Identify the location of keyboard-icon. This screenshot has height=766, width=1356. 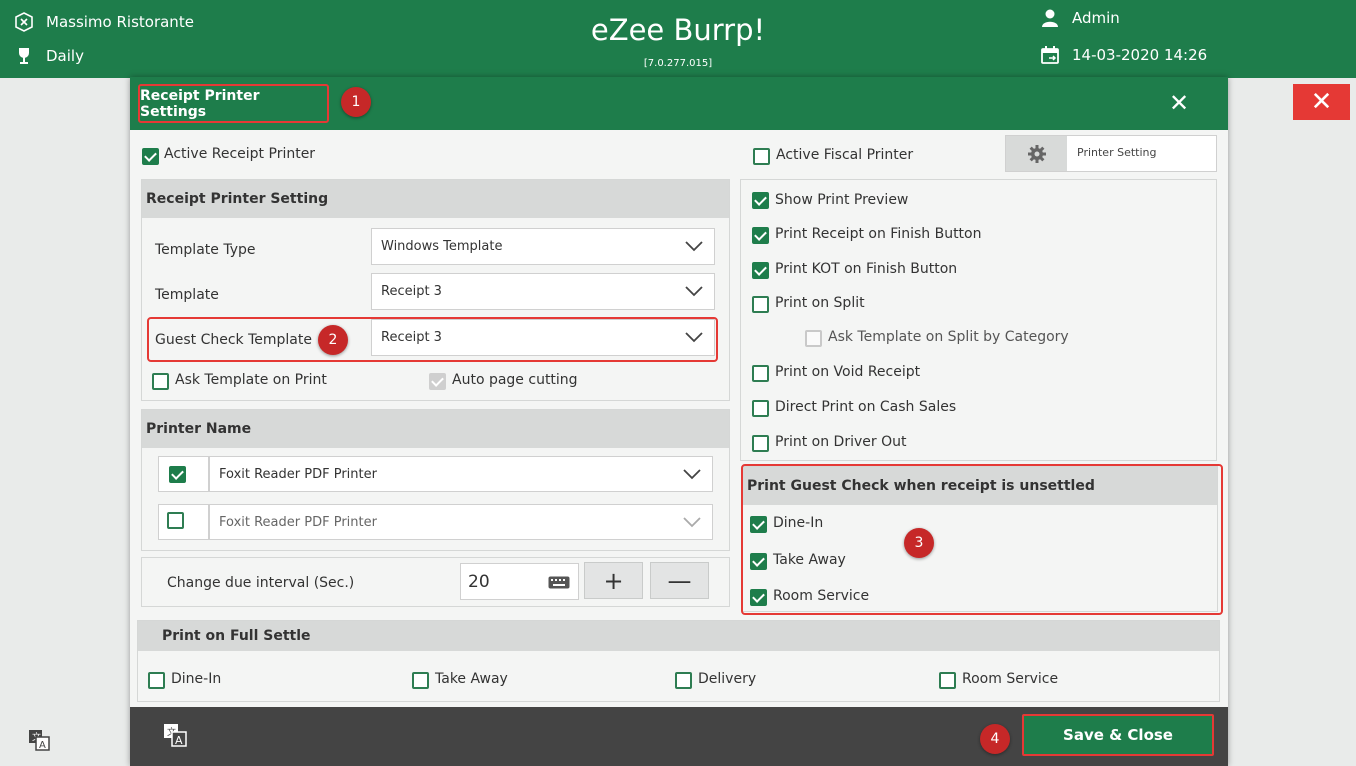
(559, 582).